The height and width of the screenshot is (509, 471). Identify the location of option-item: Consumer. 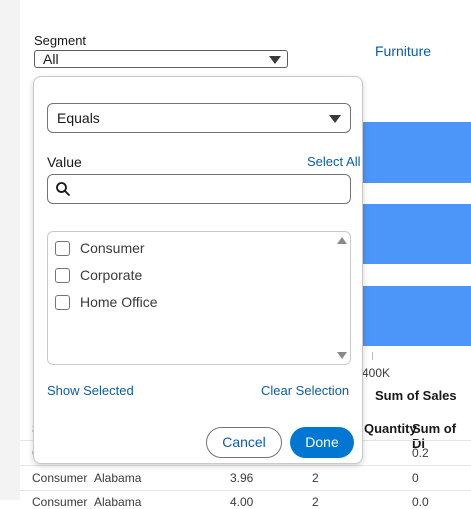
(100, 248).